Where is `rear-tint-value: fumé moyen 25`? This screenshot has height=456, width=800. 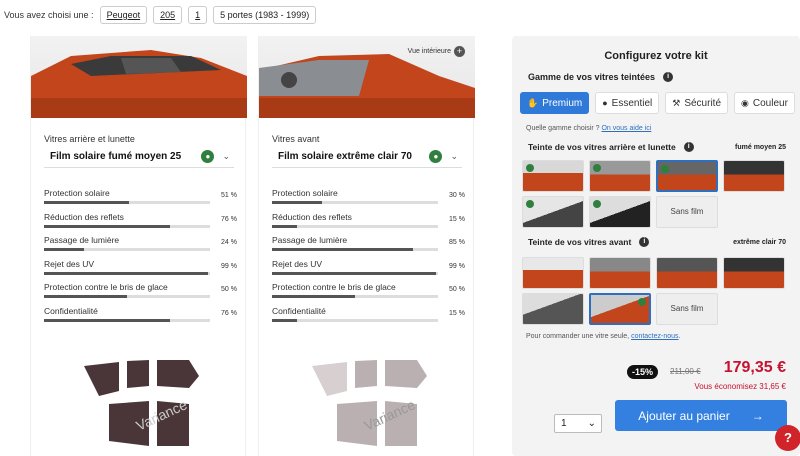
rear-tint-value: fumé moyen 25 is located at coordinates (760, 147).